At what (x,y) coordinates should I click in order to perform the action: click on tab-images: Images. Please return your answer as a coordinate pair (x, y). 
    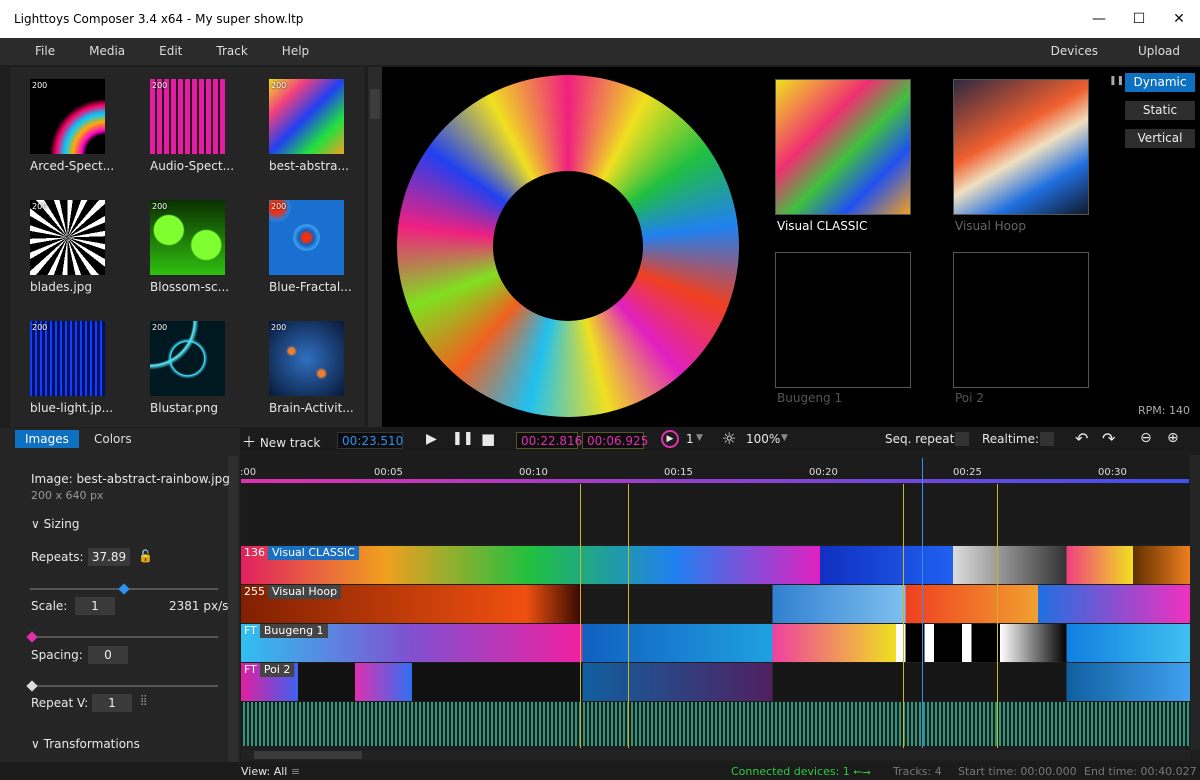
    Looking at the image, I should click on (47, 439).